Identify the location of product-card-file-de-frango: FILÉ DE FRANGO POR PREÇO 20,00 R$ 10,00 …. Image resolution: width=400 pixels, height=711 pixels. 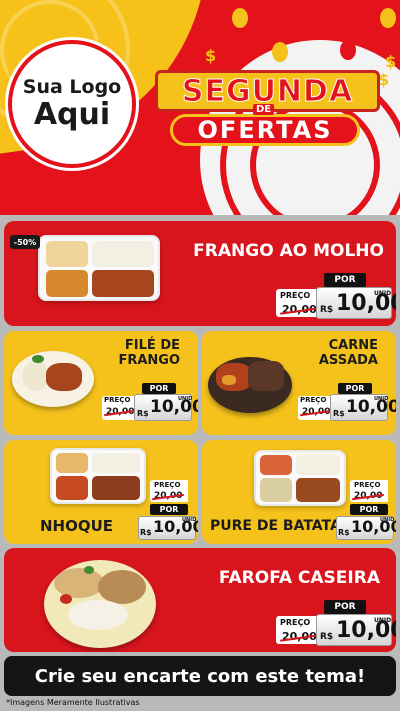
(101, 383).